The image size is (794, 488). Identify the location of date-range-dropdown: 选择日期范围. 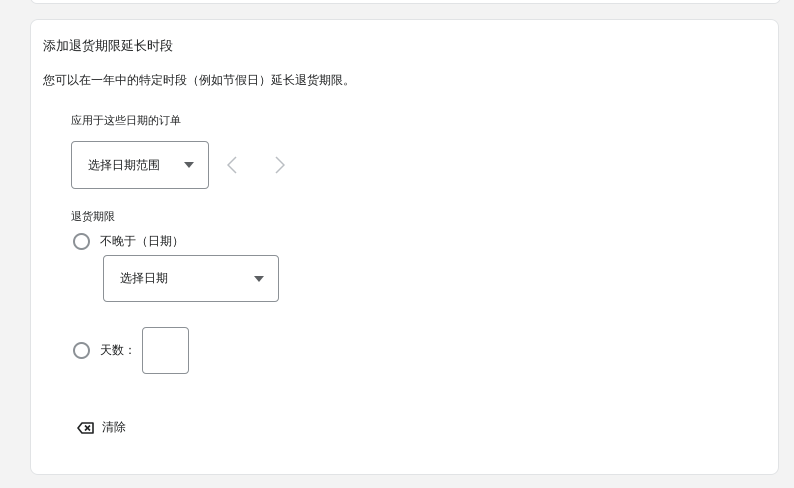
(140, 165).